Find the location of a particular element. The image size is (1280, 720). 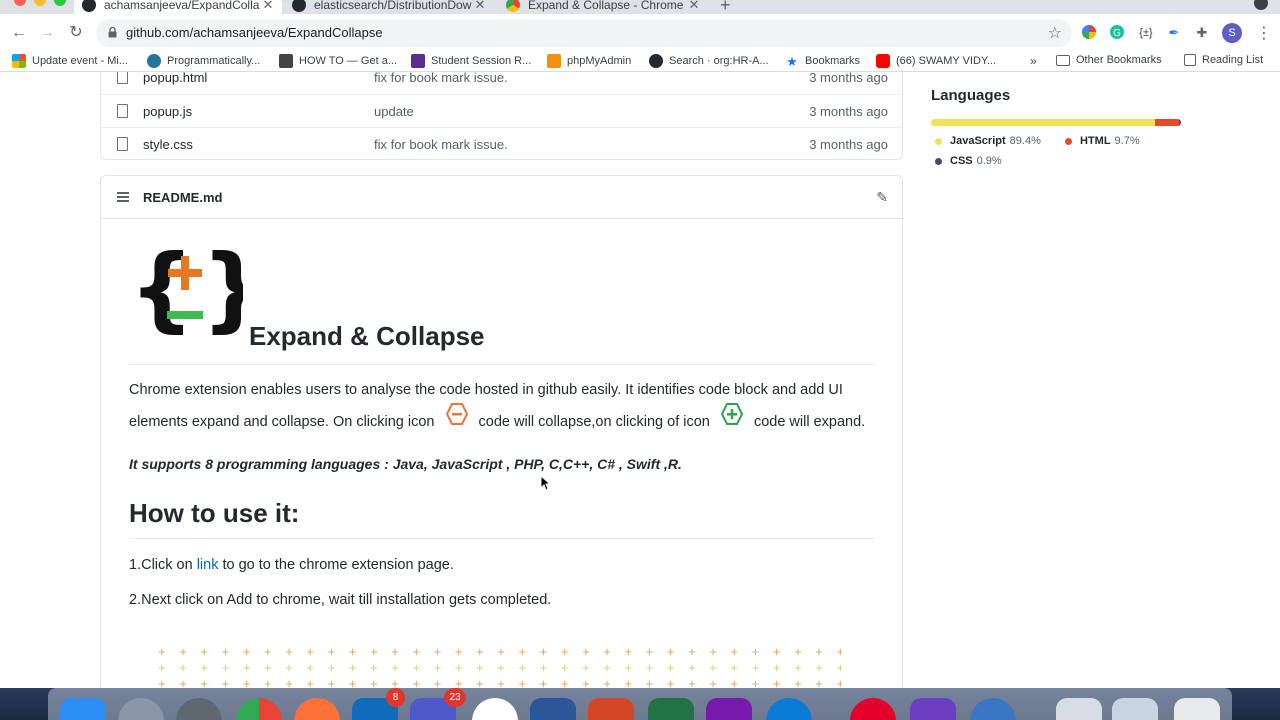

microsoft-icon is located at coordinates (19, 61).